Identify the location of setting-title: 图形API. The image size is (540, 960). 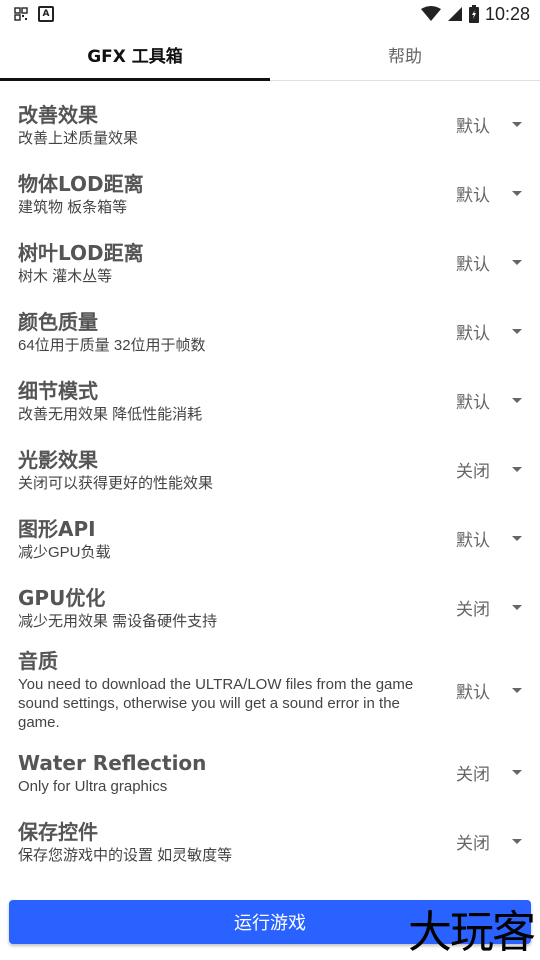
(57, 528).